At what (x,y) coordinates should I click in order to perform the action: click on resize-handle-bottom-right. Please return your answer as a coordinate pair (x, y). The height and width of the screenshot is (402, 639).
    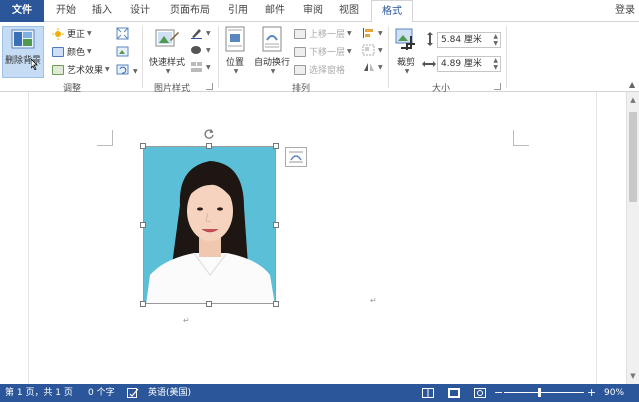
    Looking at the image, I should click on (276, 304).